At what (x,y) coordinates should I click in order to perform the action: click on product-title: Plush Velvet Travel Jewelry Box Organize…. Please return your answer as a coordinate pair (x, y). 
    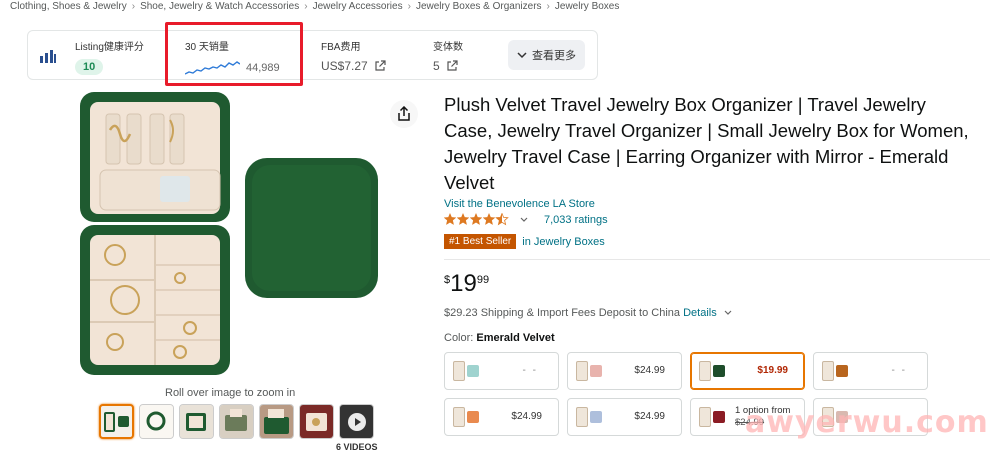
    Looking at the image, I should click on (706, 143).